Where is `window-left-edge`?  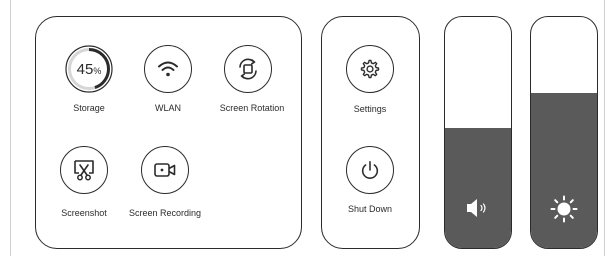
window-left-edge is located at coordinates (10, 128).